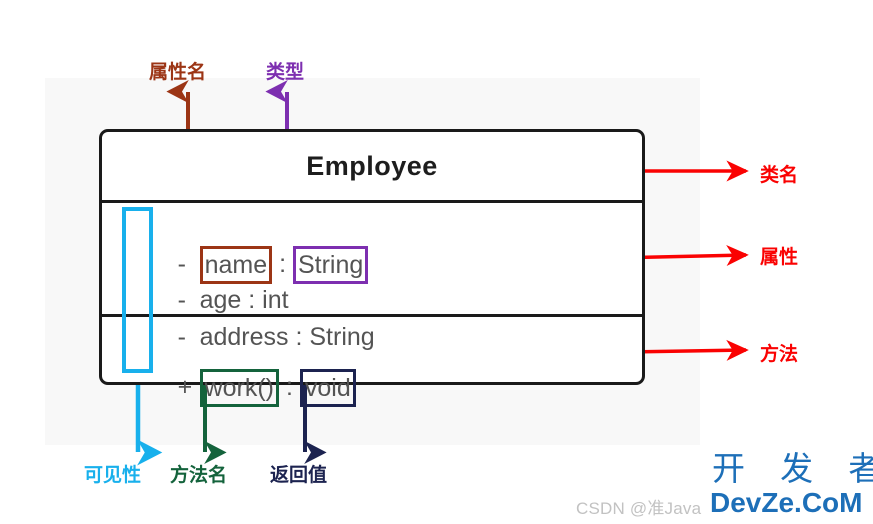 The height and width of the screenshot is (524, 873). What do you see at coordinates (779, 175) in the screenshot?
I see `label-class-name: 类名` at bounding box center [779, 175].